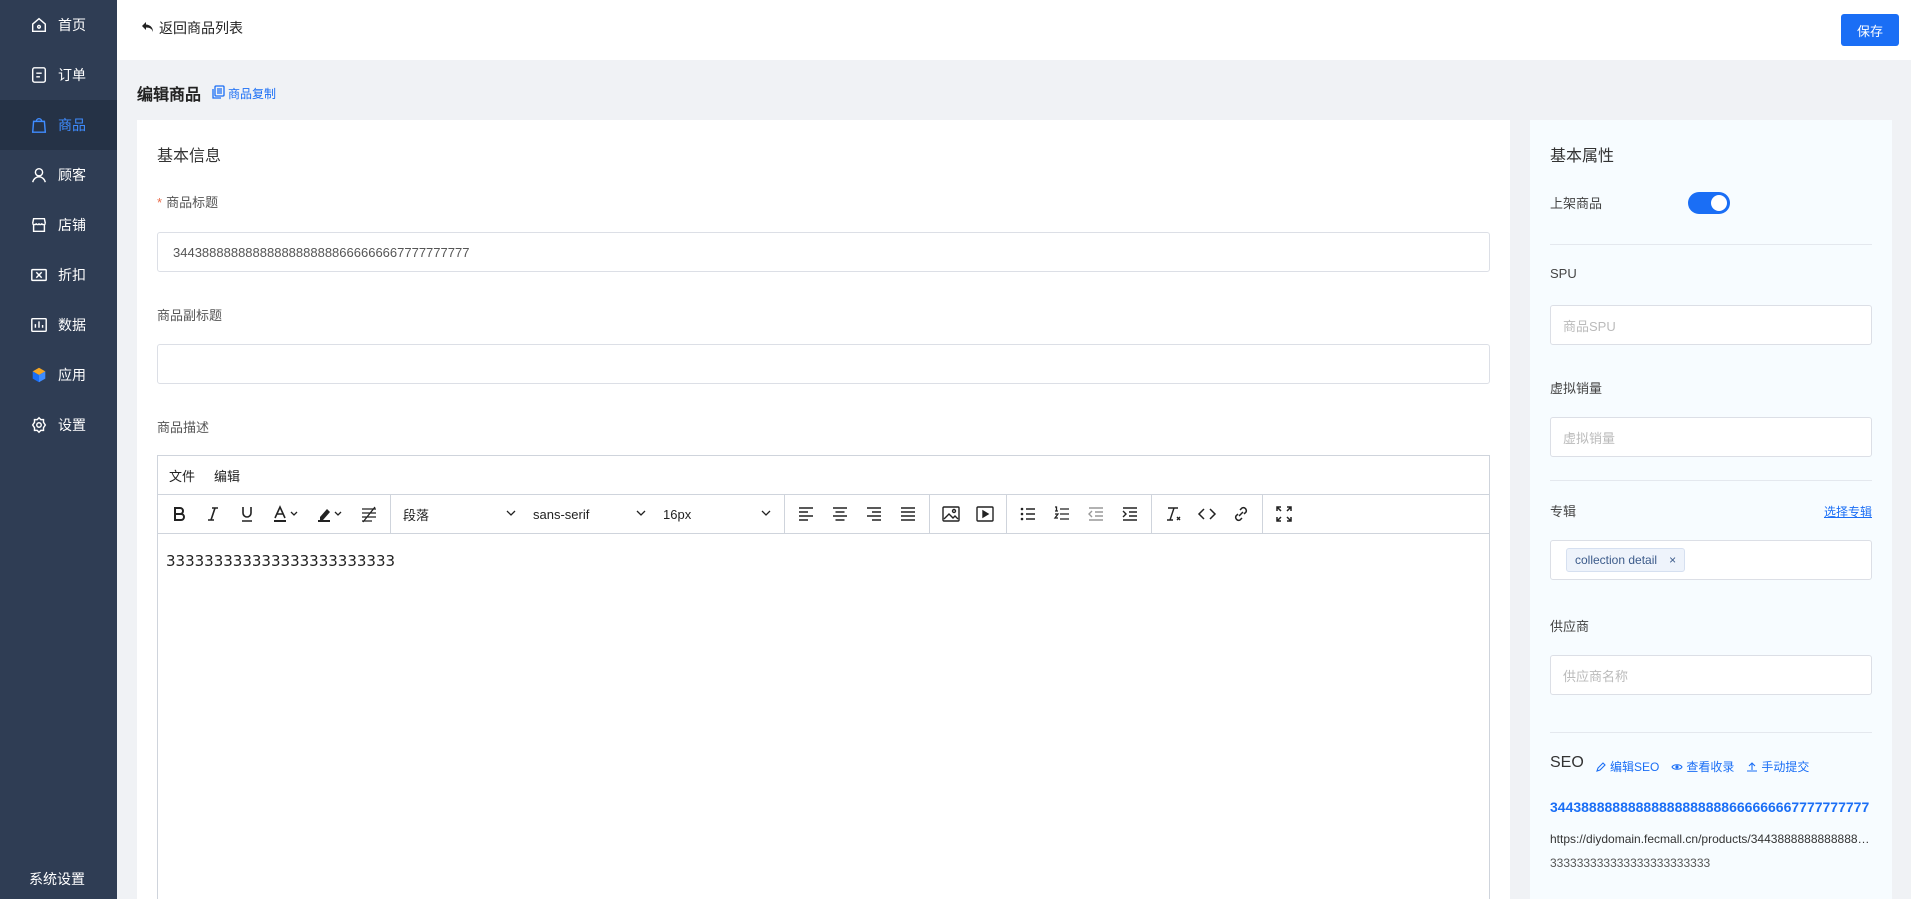  What do you see at coordinates (1567, 762) in the screenshot?
I see `seo-label: SEO` at bounding box center [1567, 762].